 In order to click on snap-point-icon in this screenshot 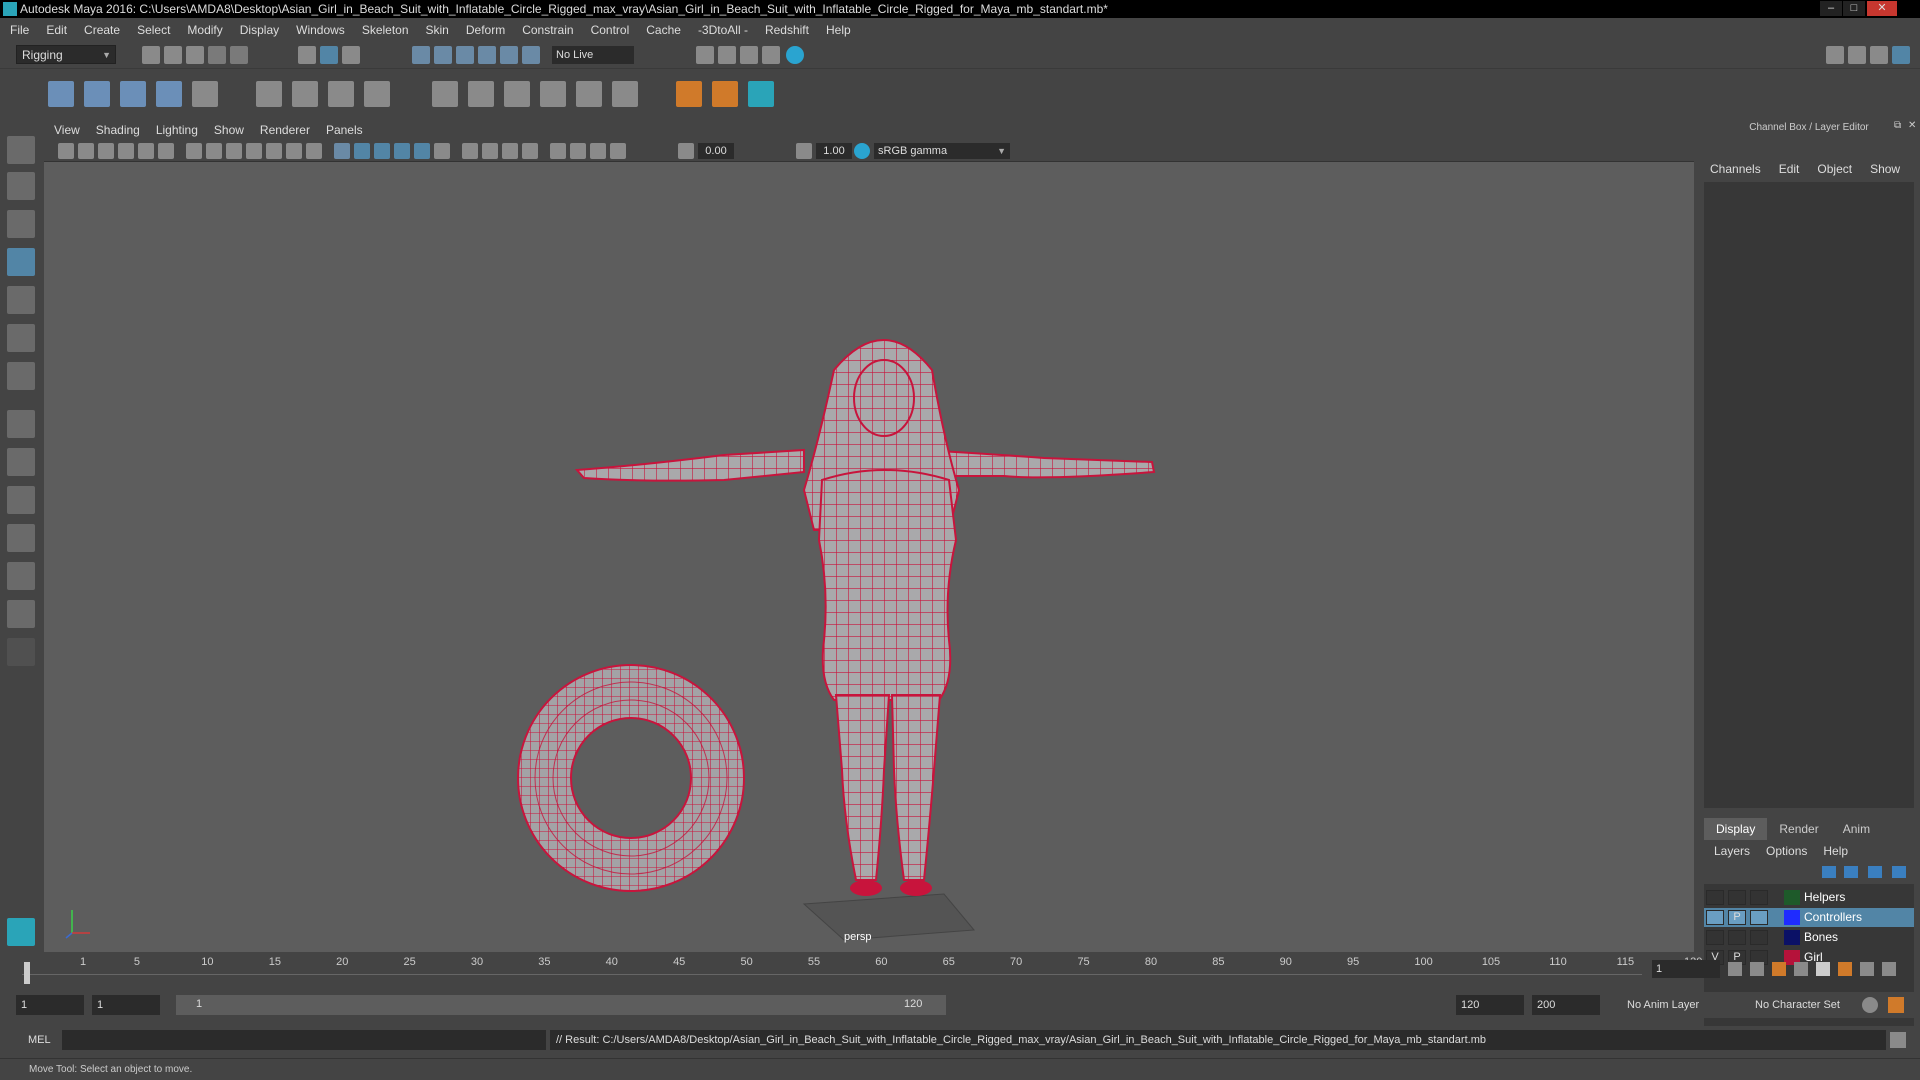, I will do `click(465, 55)`.